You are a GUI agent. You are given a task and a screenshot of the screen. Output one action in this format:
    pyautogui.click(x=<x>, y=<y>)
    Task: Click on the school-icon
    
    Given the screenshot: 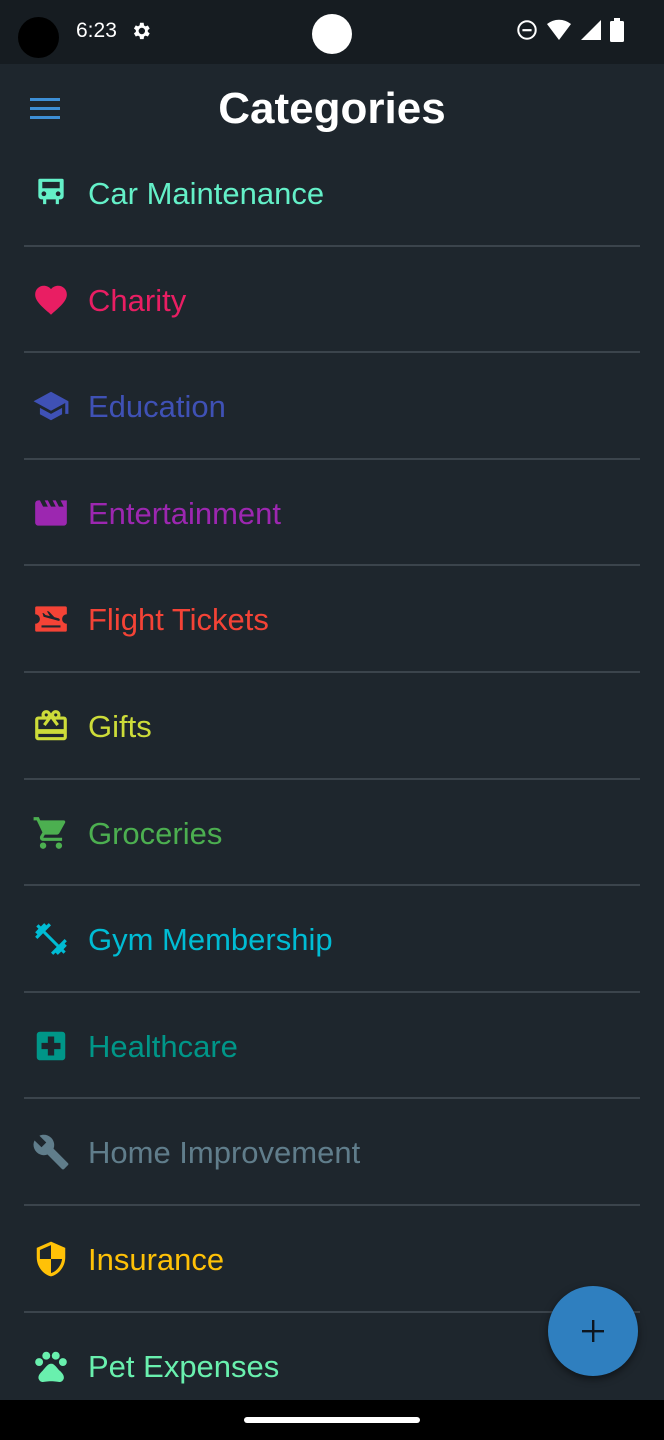 What is the action you would take?
    pyautogui.click(x=51, y=406)
    